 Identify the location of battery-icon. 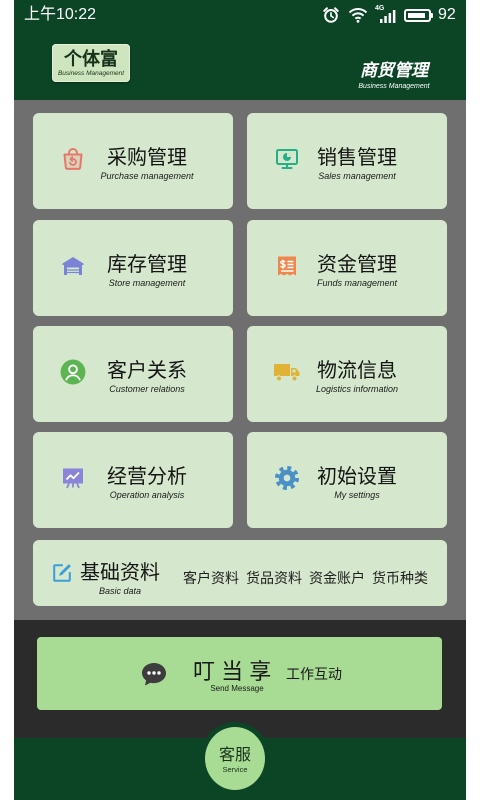
(419, 15).